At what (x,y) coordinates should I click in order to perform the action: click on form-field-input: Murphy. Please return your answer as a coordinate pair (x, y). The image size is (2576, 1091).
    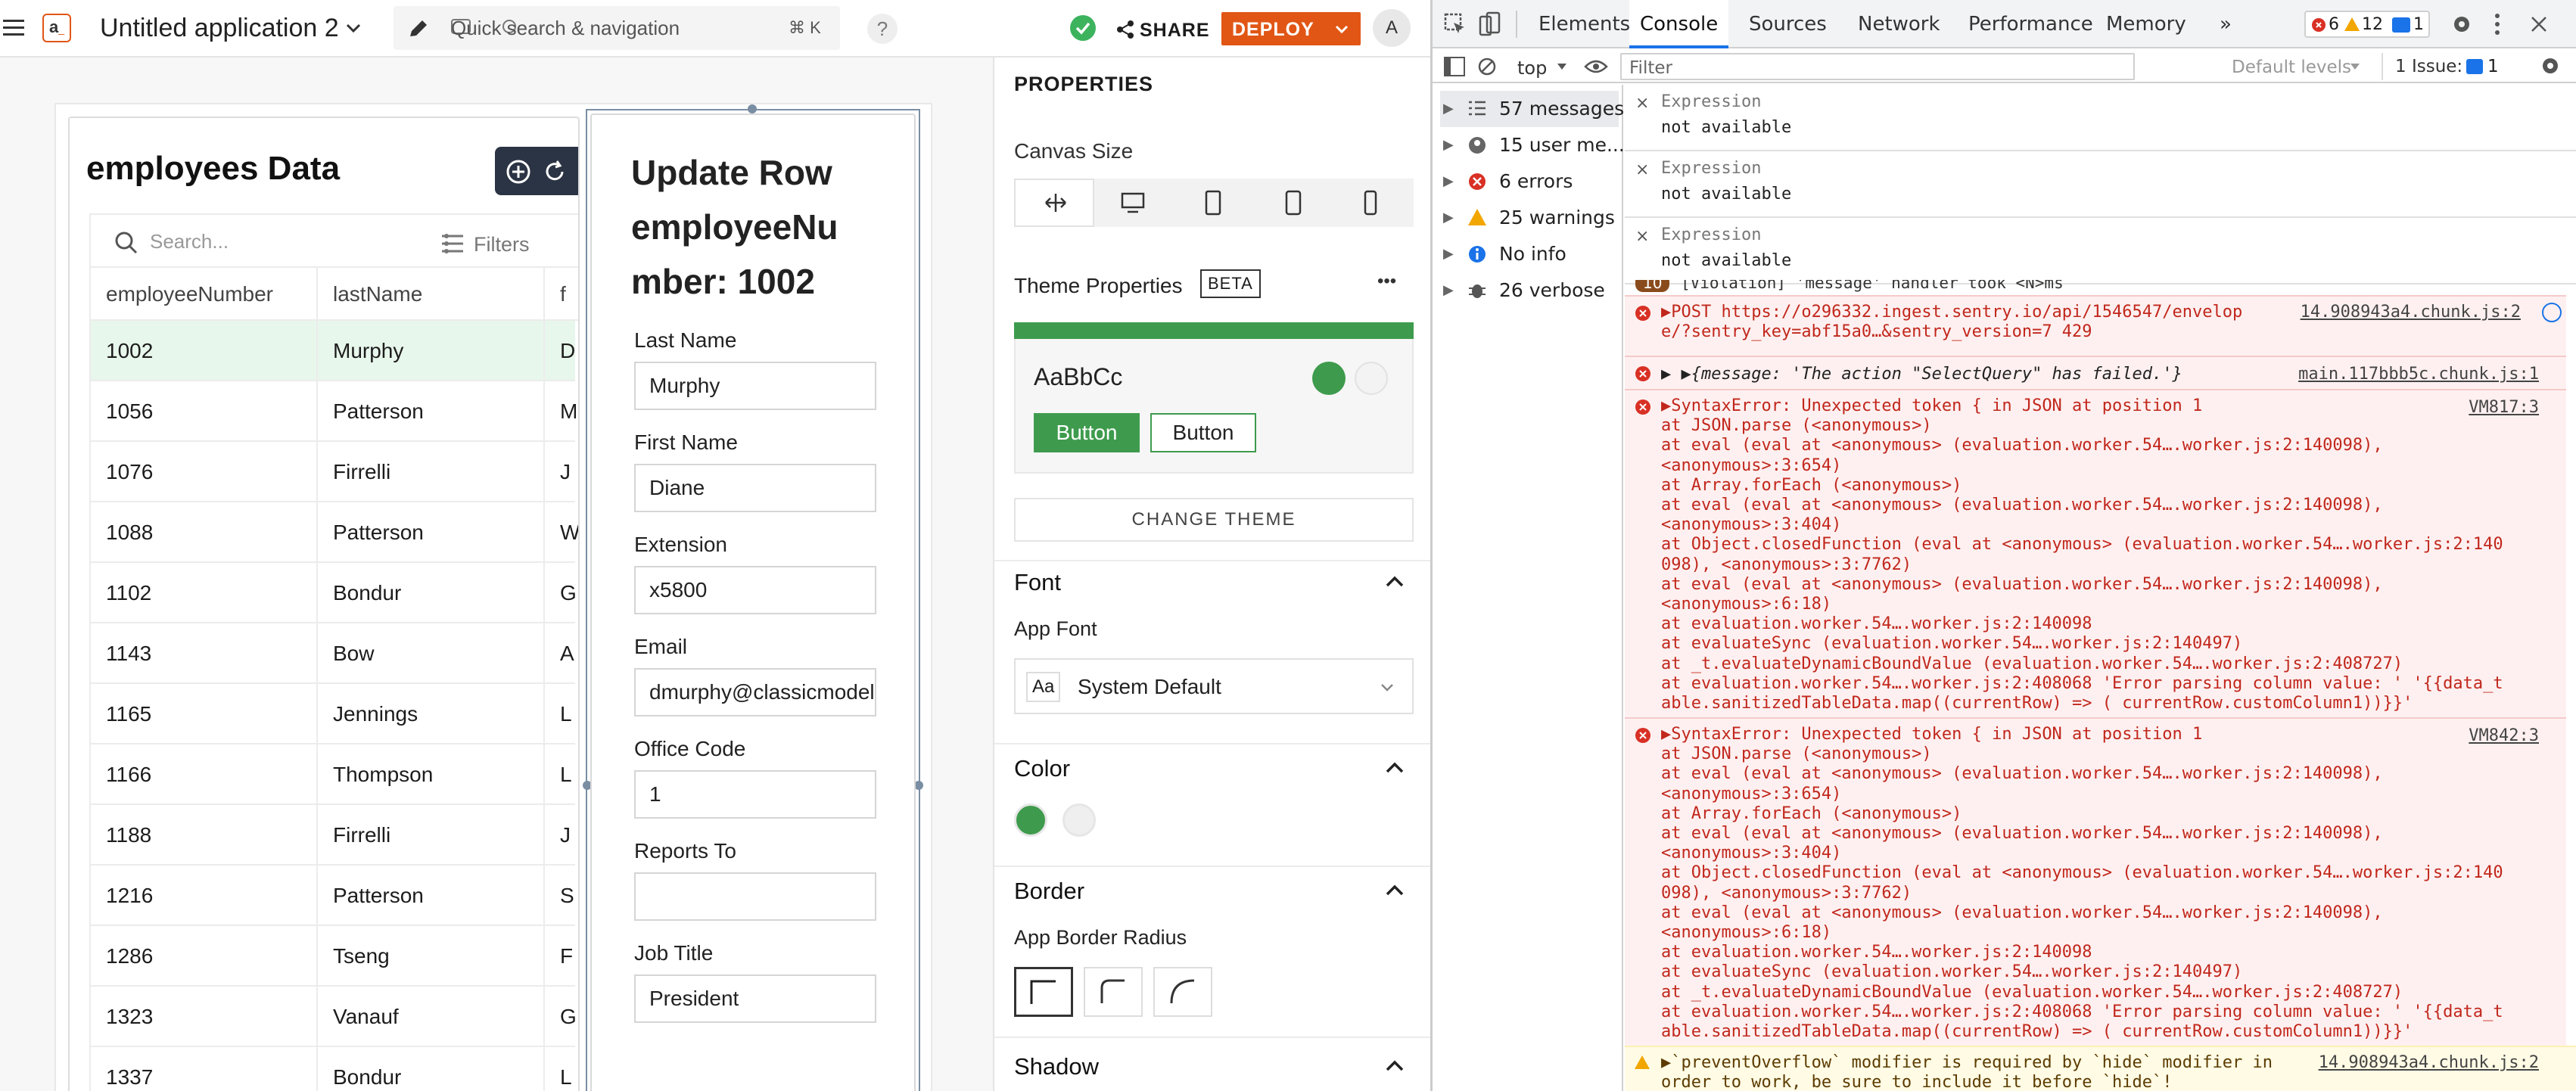
    Looking at the image, I should click on (755, 386).